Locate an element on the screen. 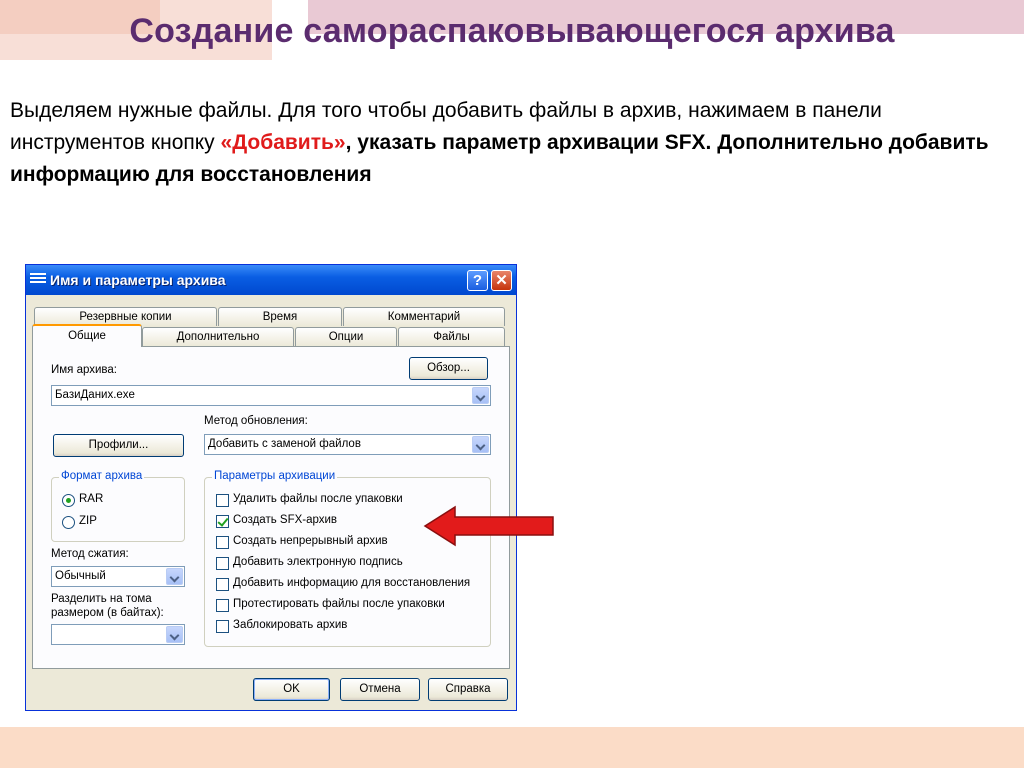 The height and width of the screenshot is (768, 1024). close-icon: ✕ is located at coordinates (501, 280).